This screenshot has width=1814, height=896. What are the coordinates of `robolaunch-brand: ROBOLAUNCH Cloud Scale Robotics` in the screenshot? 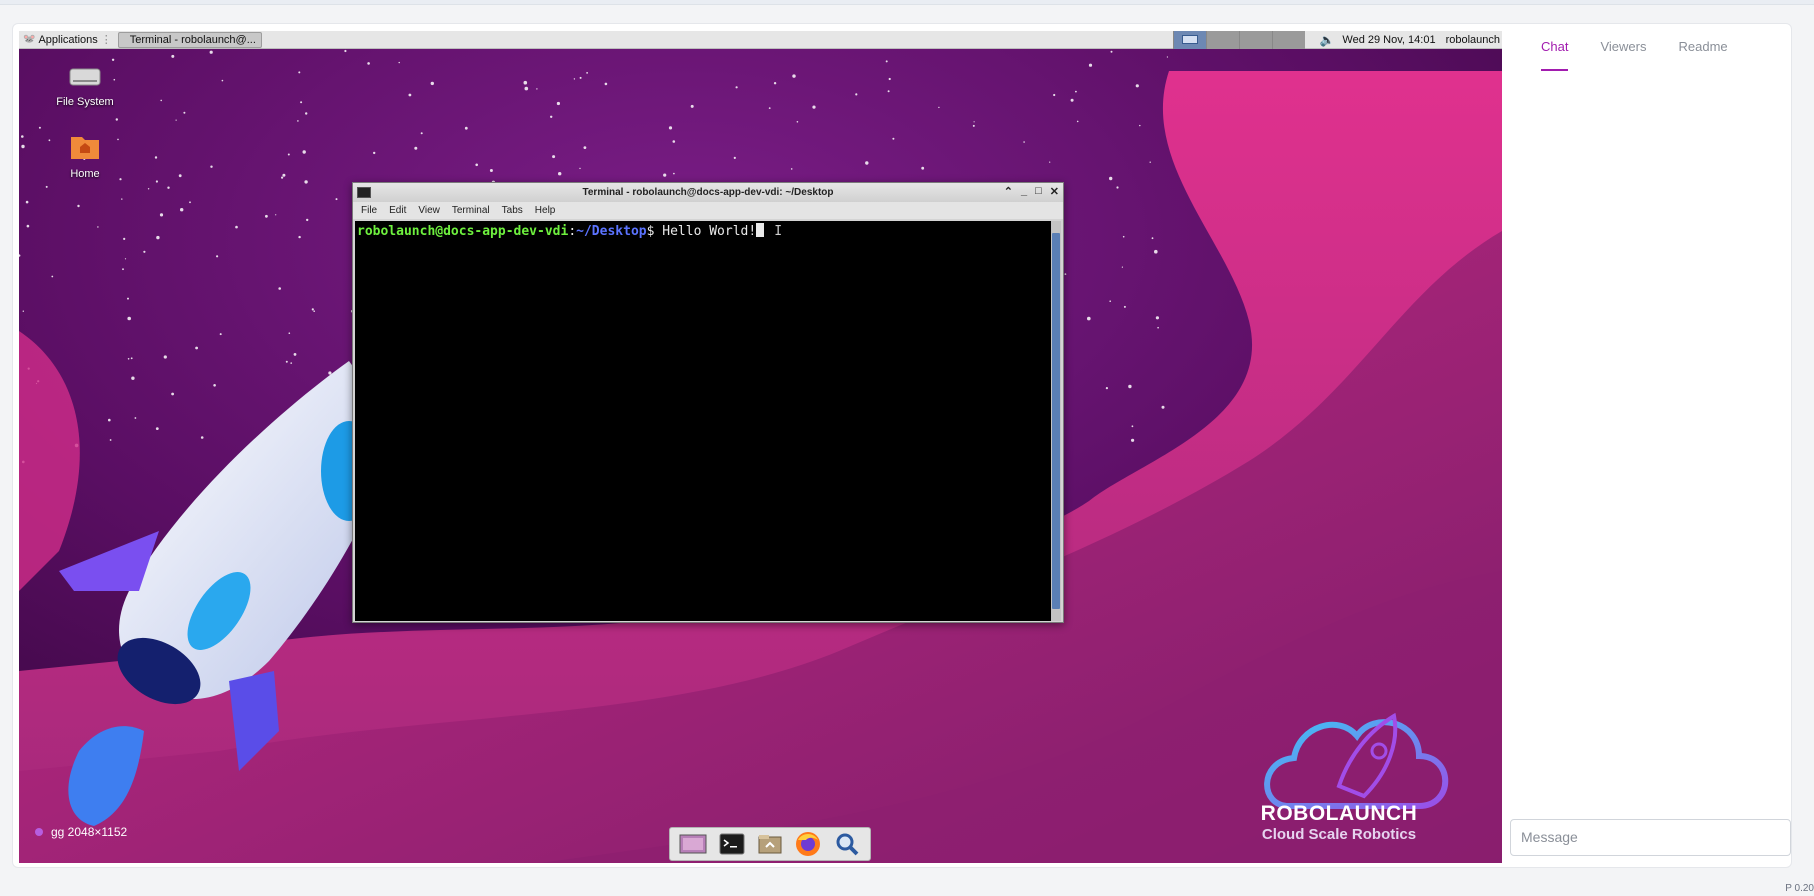 It's located at (1339, 764).